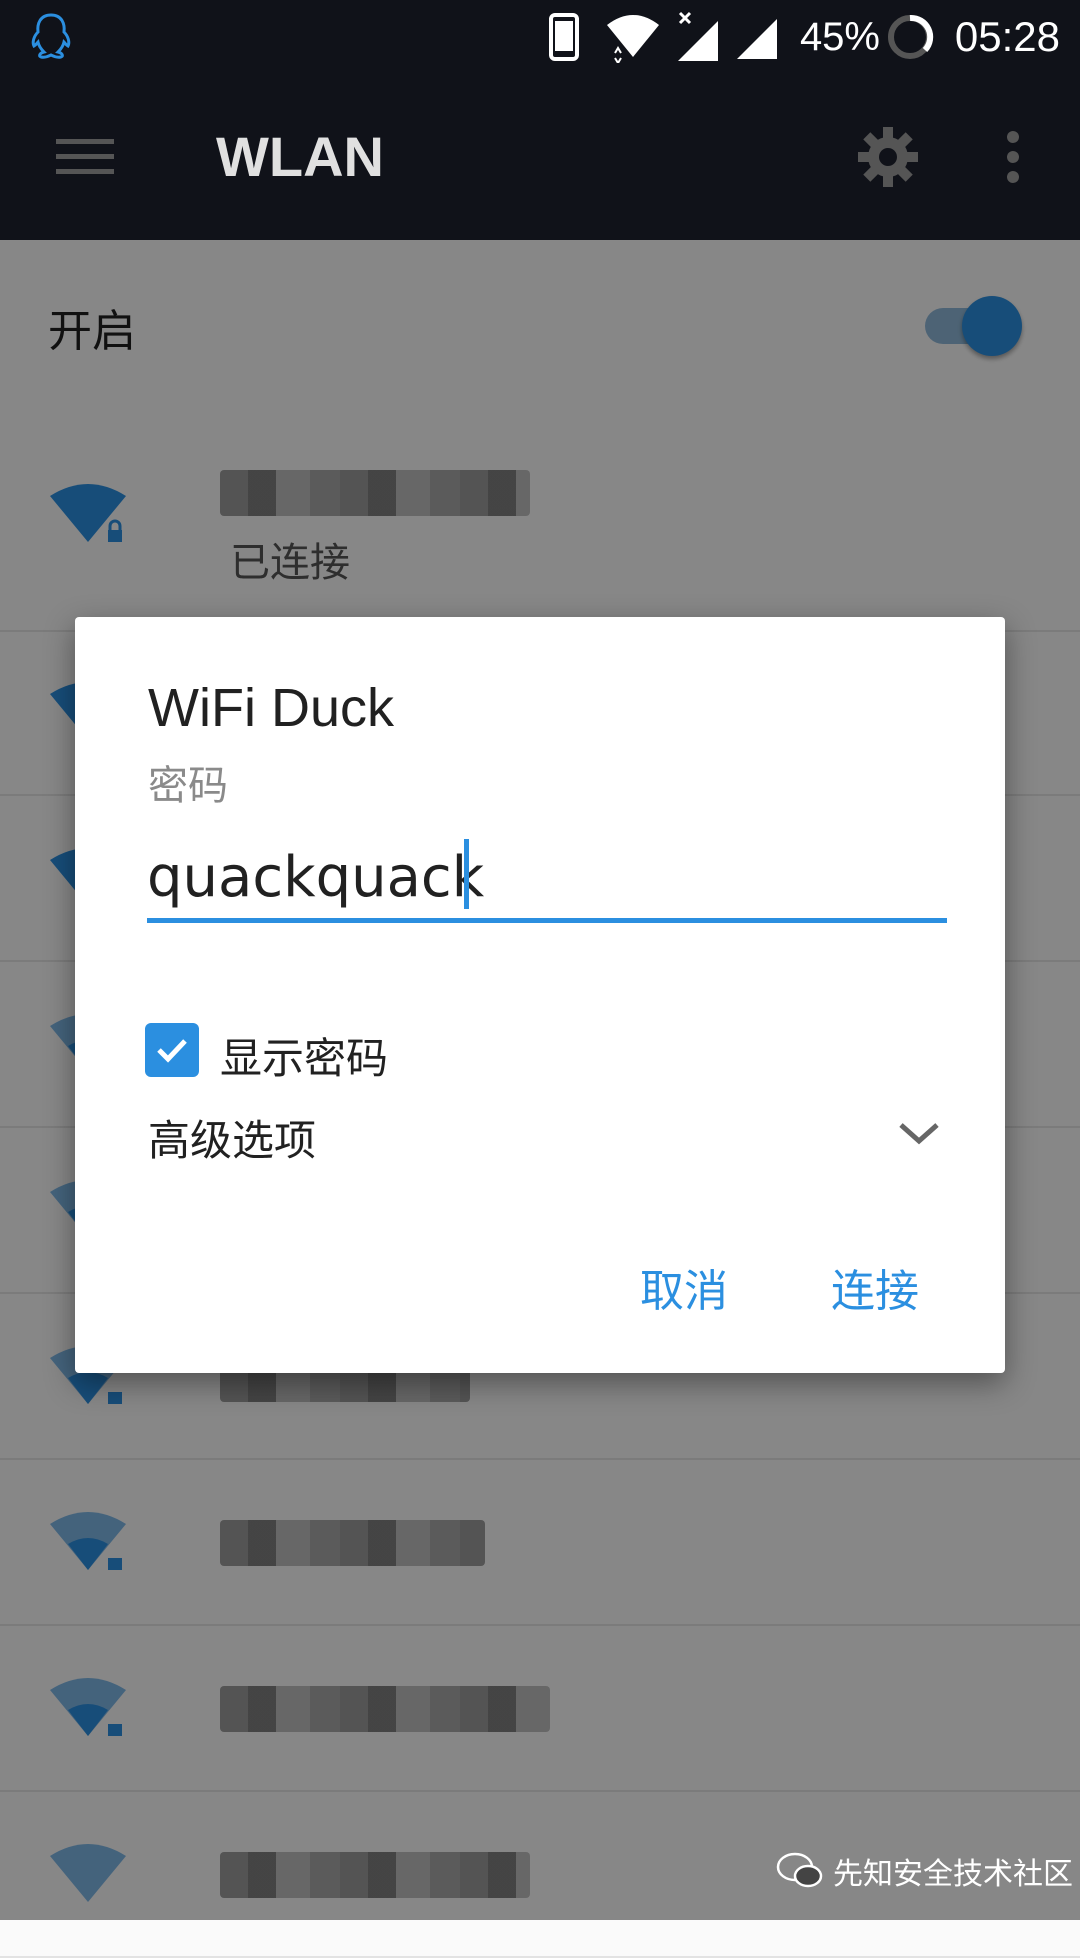  I want to click on gear-icon, so click(888, 157).